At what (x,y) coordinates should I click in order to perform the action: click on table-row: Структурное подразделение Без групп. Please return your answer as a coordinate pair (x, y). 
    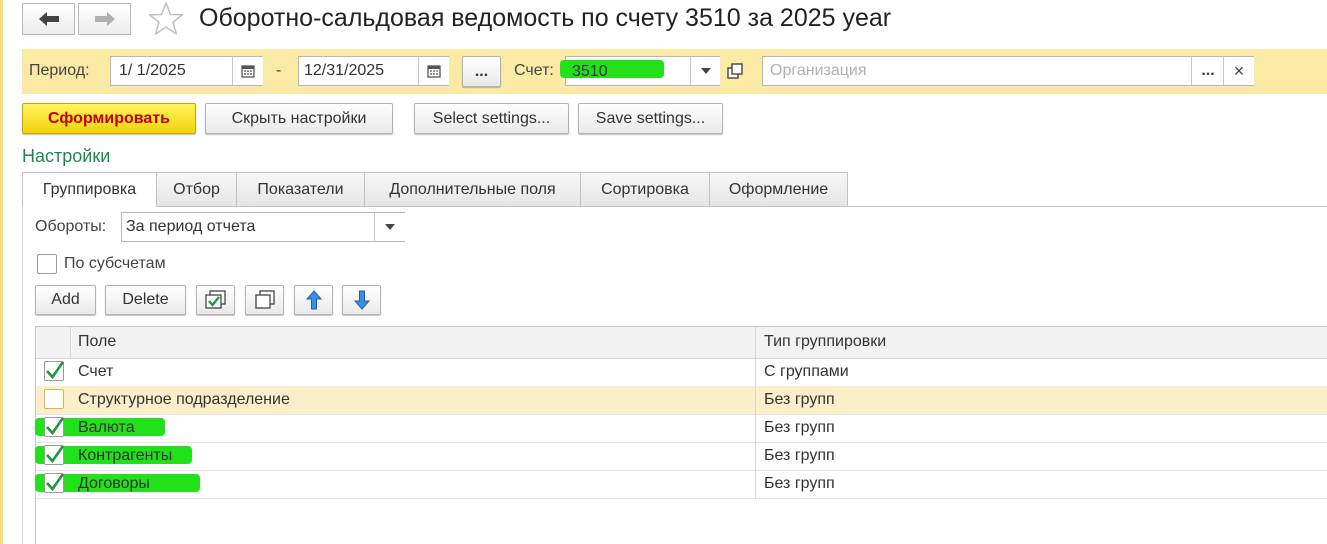
    Looking at the image, I should click on (681, 400).